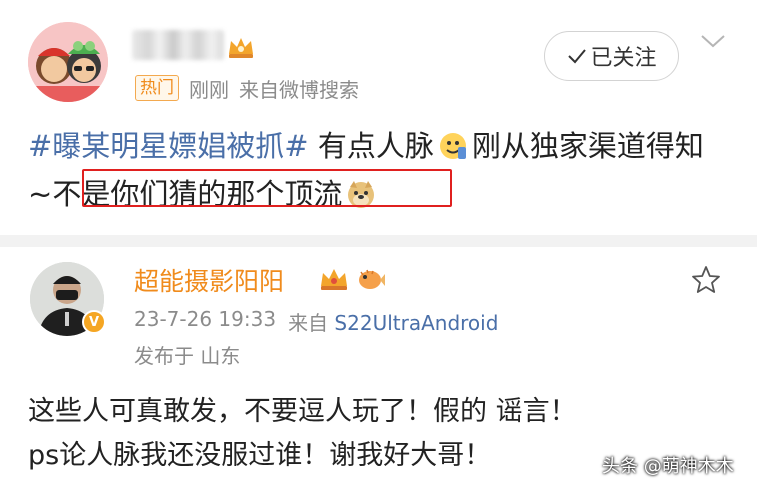 The image size is (757, 491). I want to click on hashtag-link: #曝某明星嫖娼被抓#, so click(168, 146).